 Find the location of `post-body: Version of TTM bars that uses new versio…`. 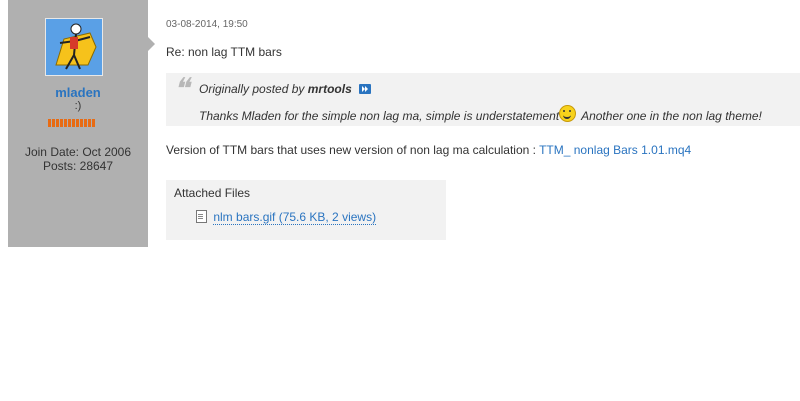

post-body: Version of TTM bars that uses new versio… is located at coordinates (428, 150).